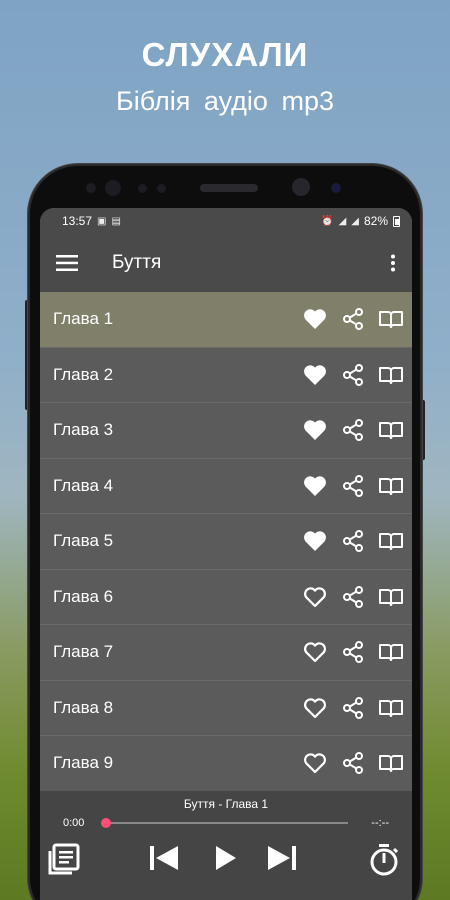 The height and width of the screenshot is (900, 450). What do you see at coordinates (225, 54) in the screenshot?
I see `promo-title: СЛУХАЛИ` at bounding box center [225, 54].